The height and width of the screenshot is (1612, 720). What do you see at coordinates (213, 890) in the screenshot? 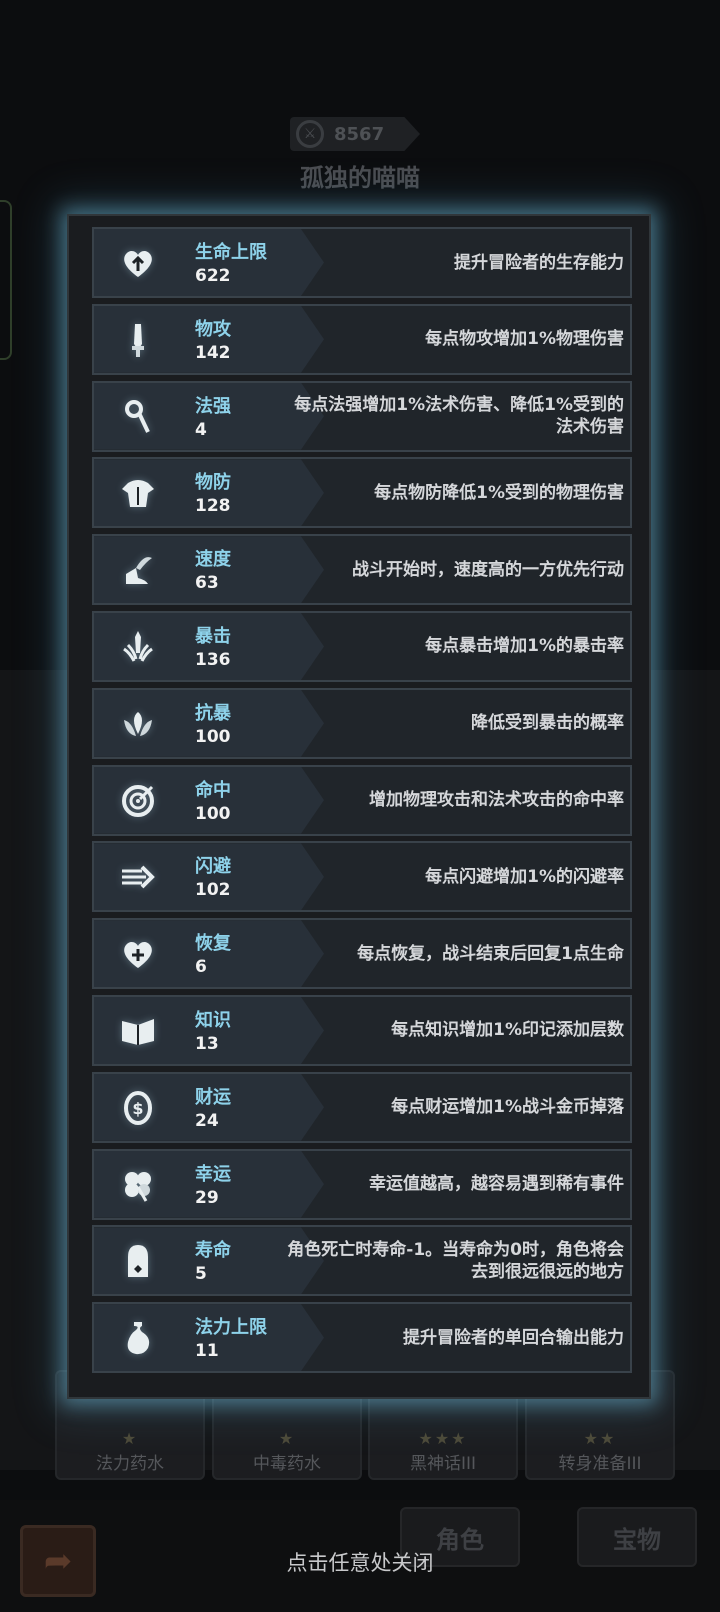
I see `stat-value: 102` at bounding box center [213, 890].